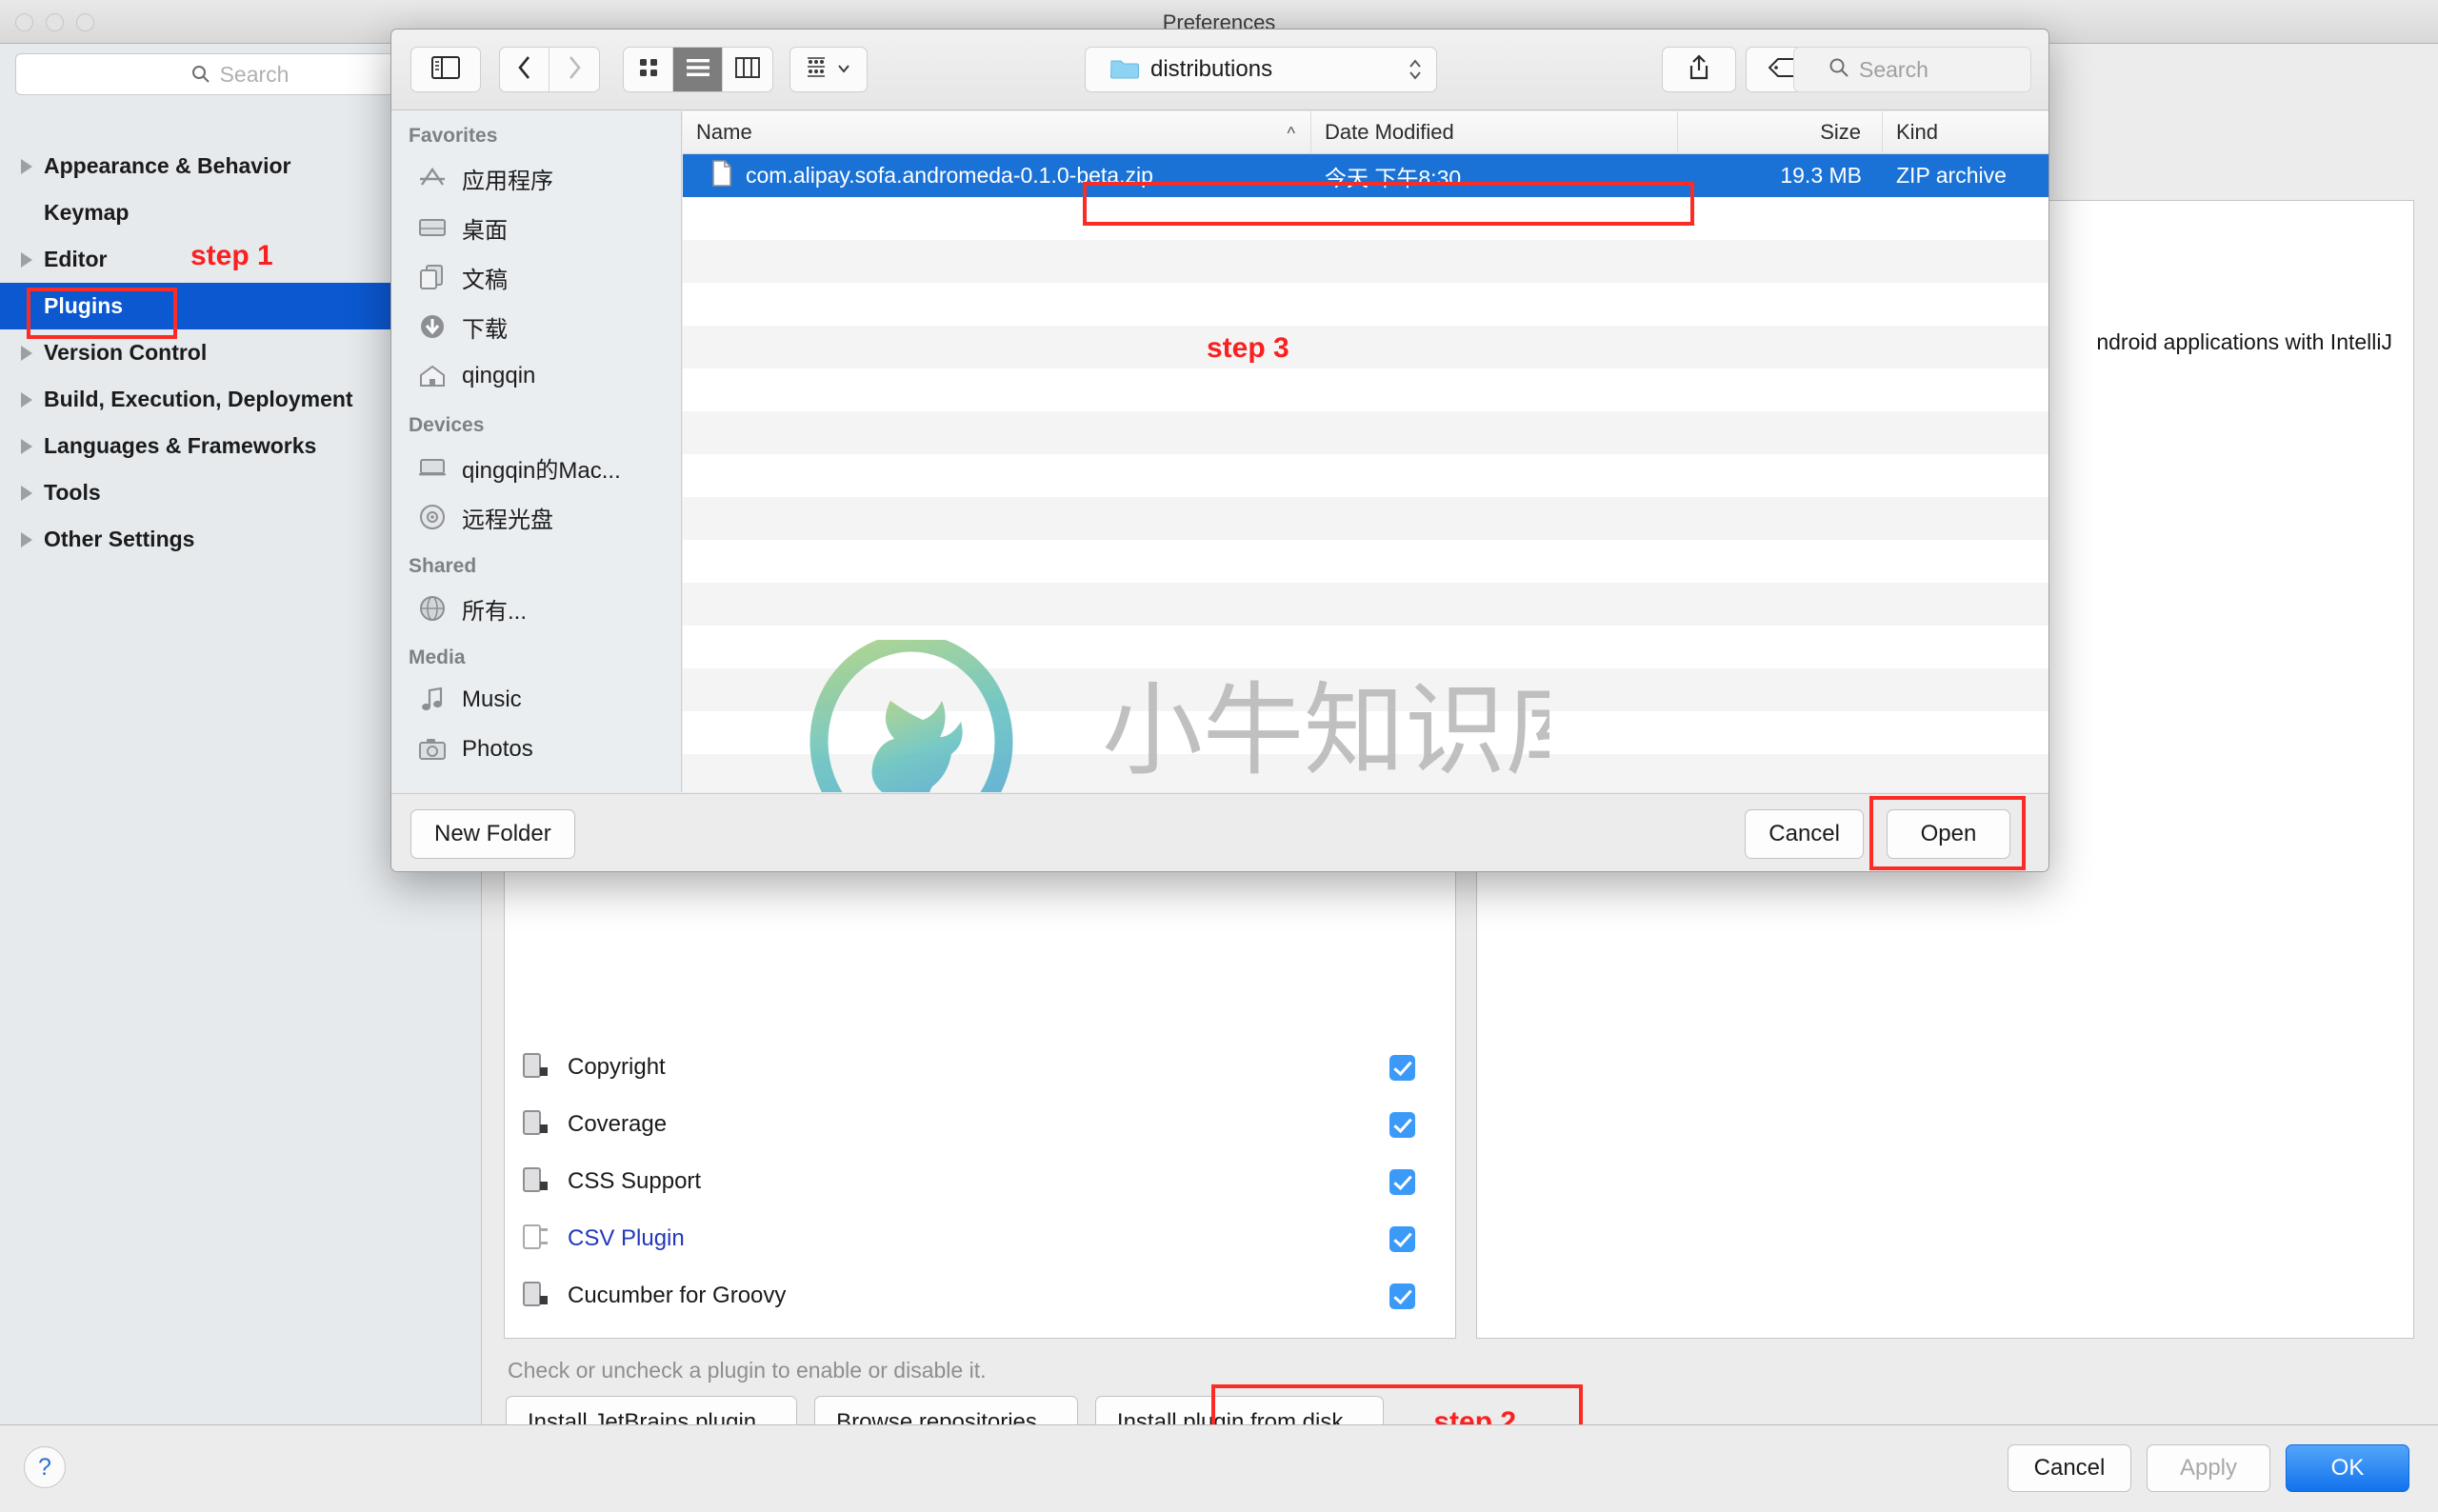 This screenshot has width=2438, height=1512. What do you see at coordinates (200, 74) in the screenshot?
I see `search-icon` at bounding box center [200, 74].